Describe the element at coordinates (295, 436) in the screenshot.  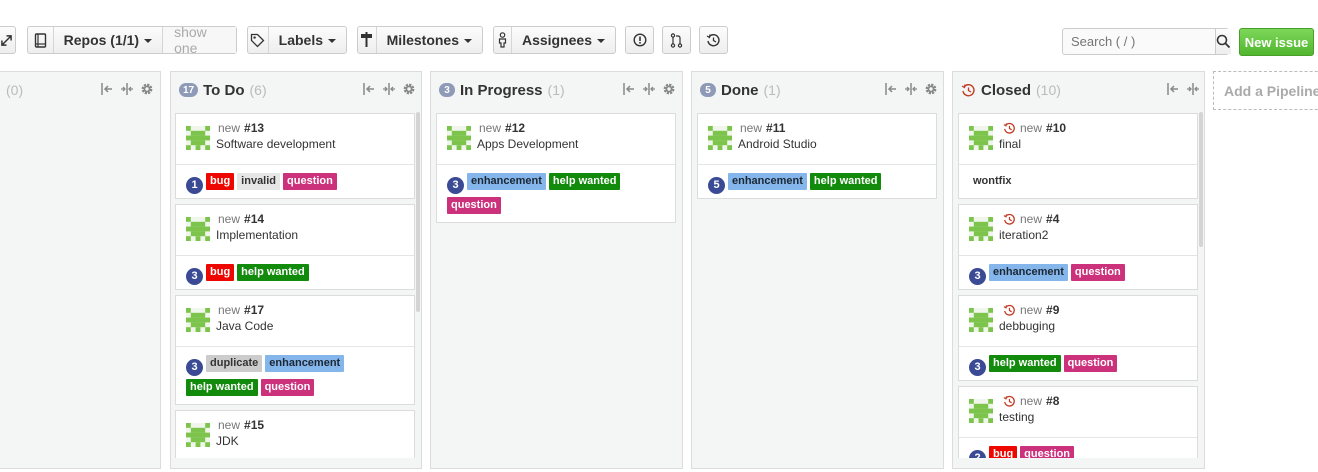
I see `issue-card: new #15 JDK` at that location.